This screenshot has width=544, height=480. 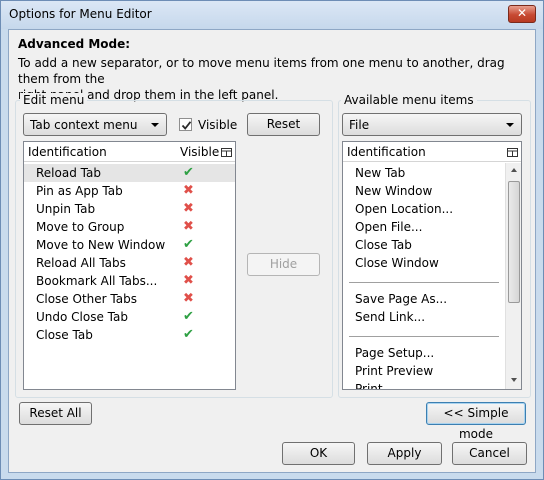 I want to click on list-item: Close Window, so click(x=424, y=263).